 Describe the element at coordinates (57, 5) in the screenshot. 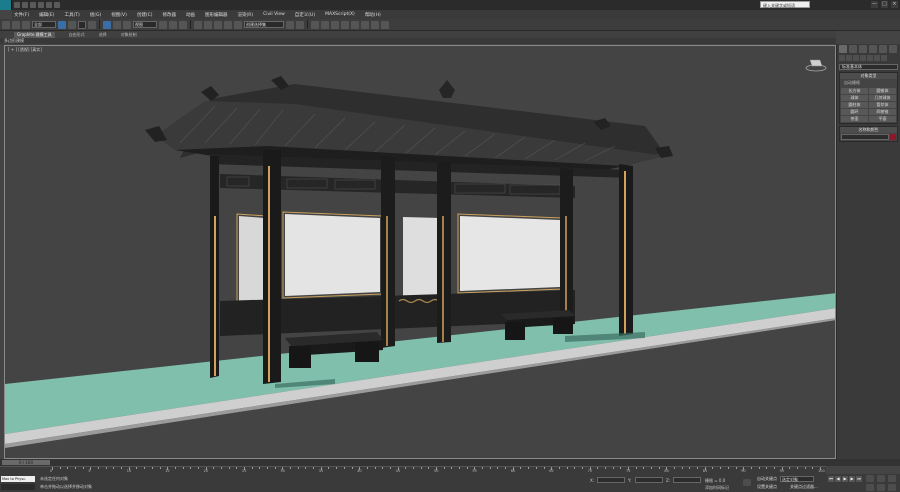

I see `hold-icon` at that location.